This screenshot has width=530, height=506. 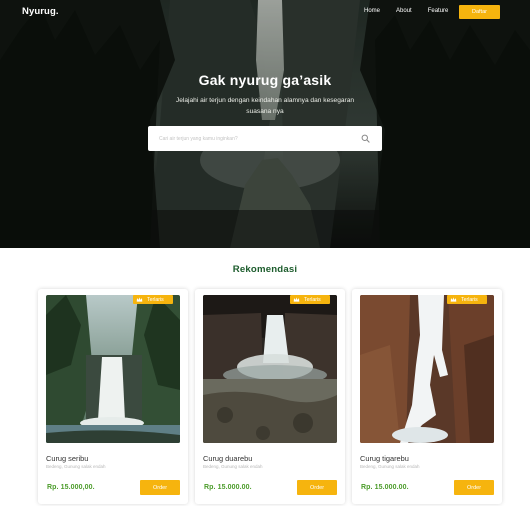 I want to click on search-icon, so click(x=365, y=139).